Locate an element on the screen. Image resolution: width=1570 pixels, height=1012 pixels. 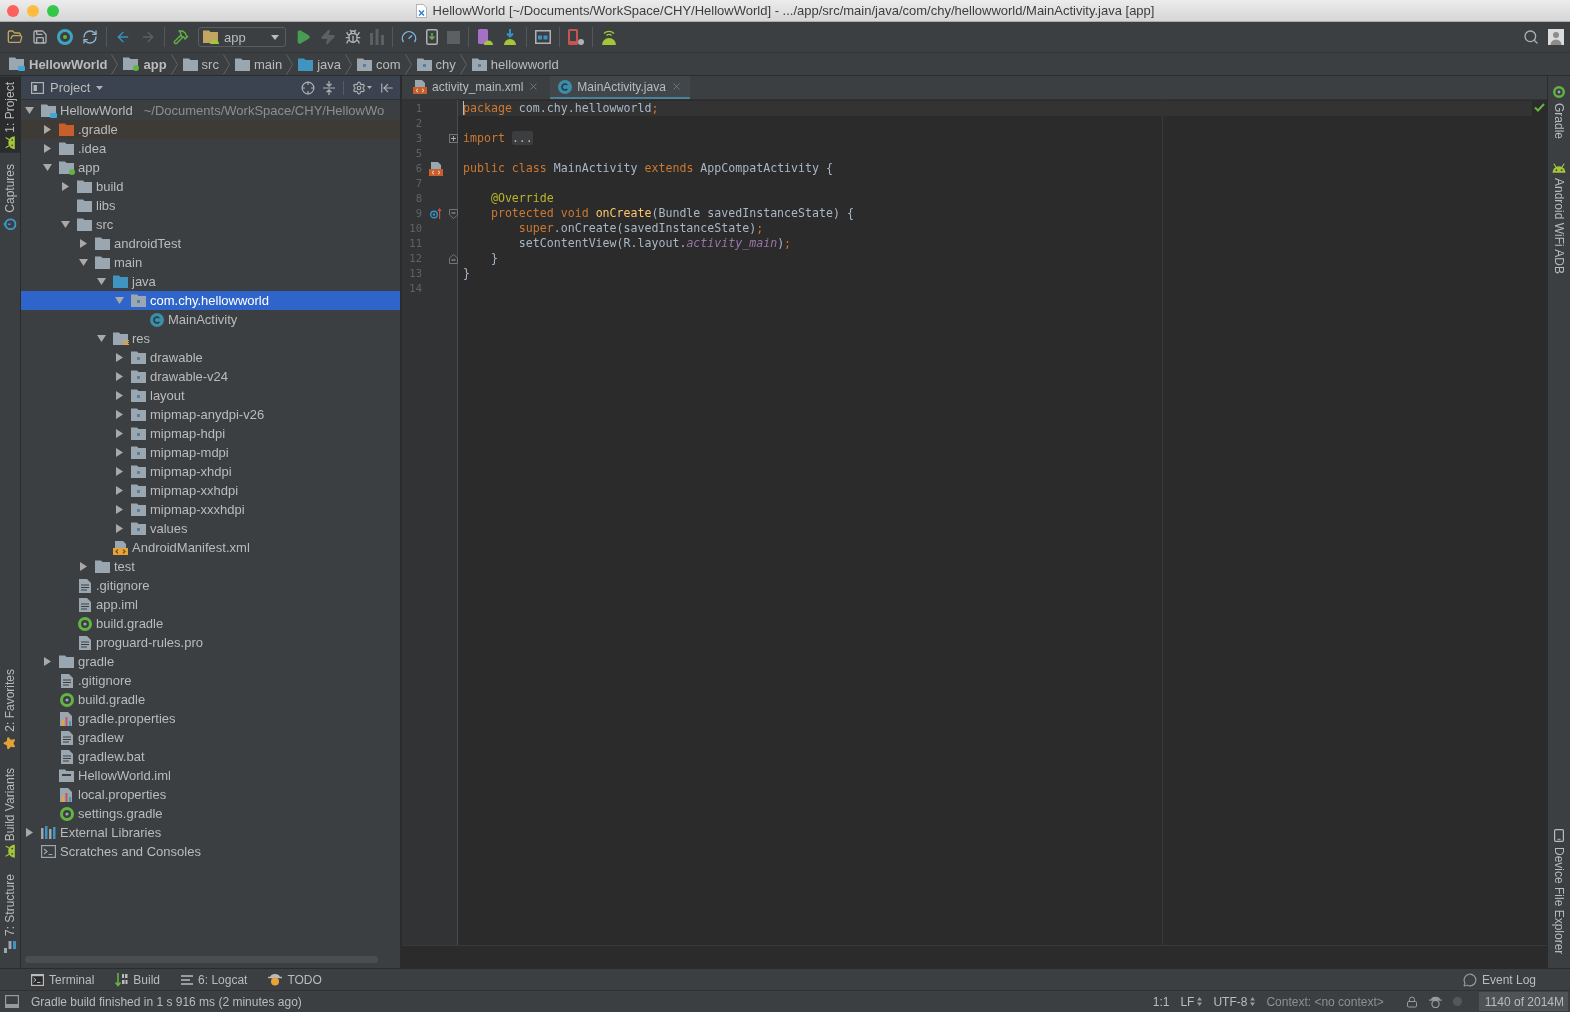
tree-item: .gradle is located at coordinates (210, 129).